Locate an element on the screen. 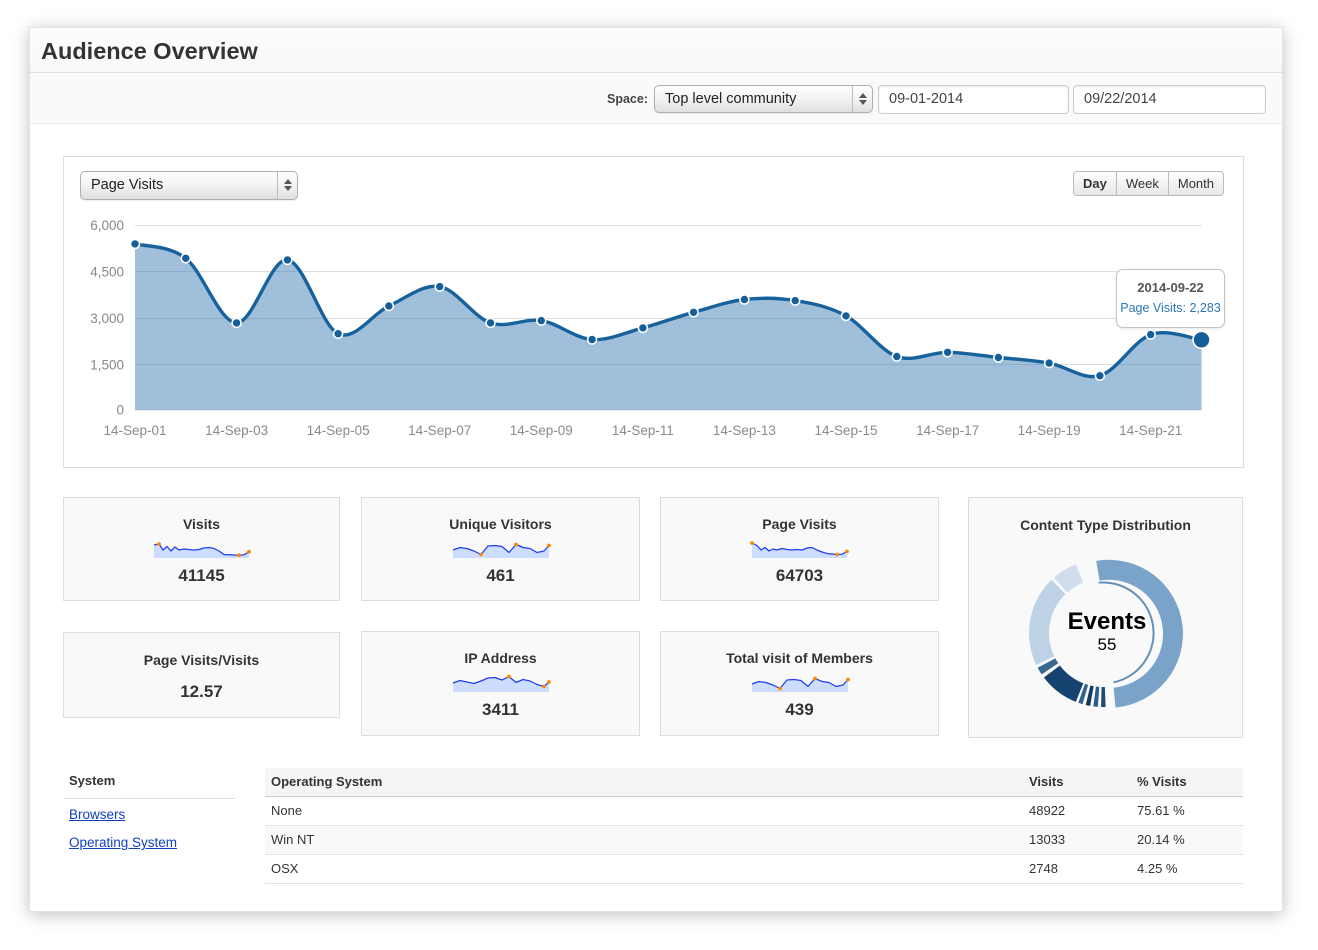  svg-text: 6,000 is located at coordinates (107, 225).